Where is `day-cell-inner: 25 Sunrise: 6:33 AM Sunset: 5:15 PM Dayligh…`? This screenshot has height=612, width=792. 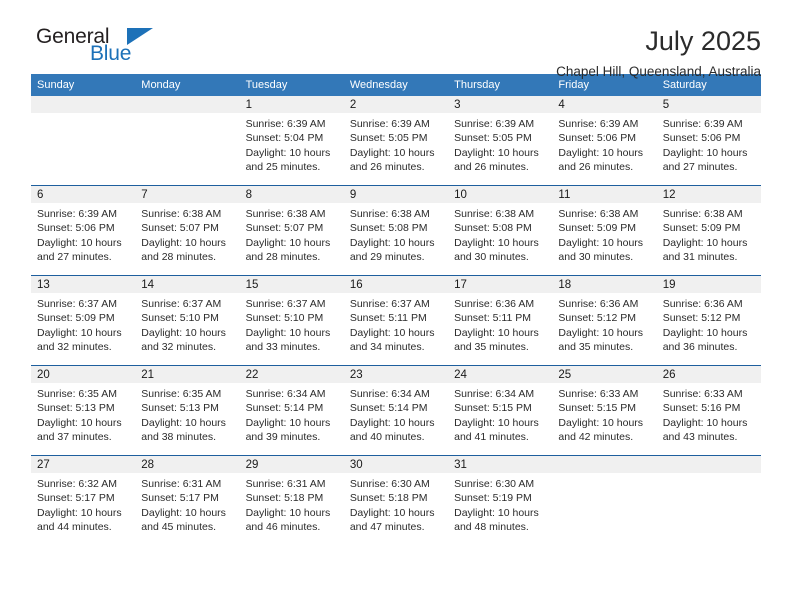 day-cell-inner: 25 Sunrise: 6:33 AM Sunset: 5:15 PM Dayligh… is located at coordinates (604, 410).